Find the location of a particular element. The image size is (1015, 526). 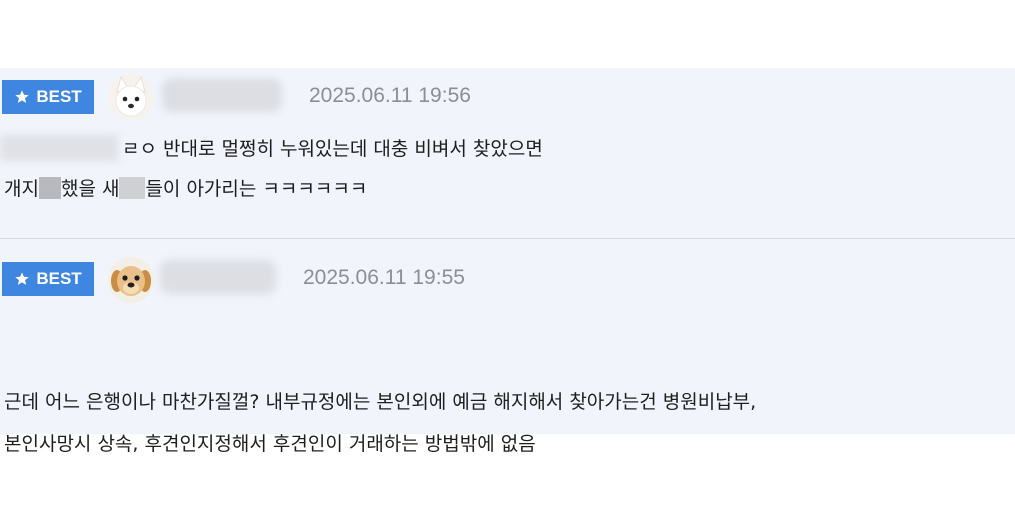

comment-text: ㄹㅇ 반대로 멀쩡히 누워있는데 대충 비벼서 찾았으면 is located at coordinates (332, 149).